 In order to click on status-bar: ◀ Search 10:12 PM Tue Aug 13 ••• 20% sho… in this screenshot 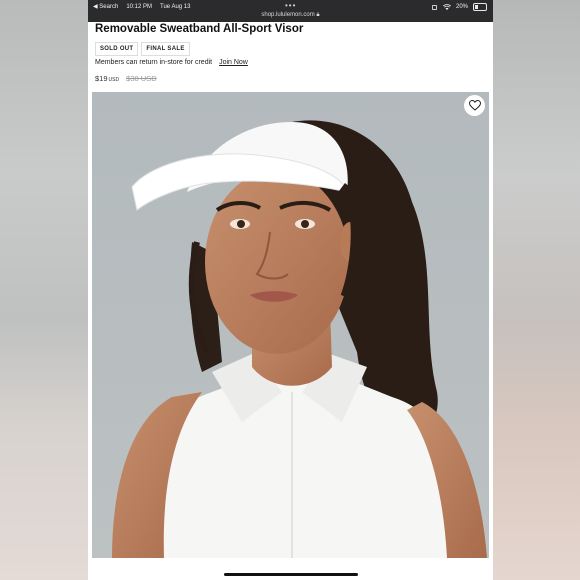, I will do `click(290, 11)`.